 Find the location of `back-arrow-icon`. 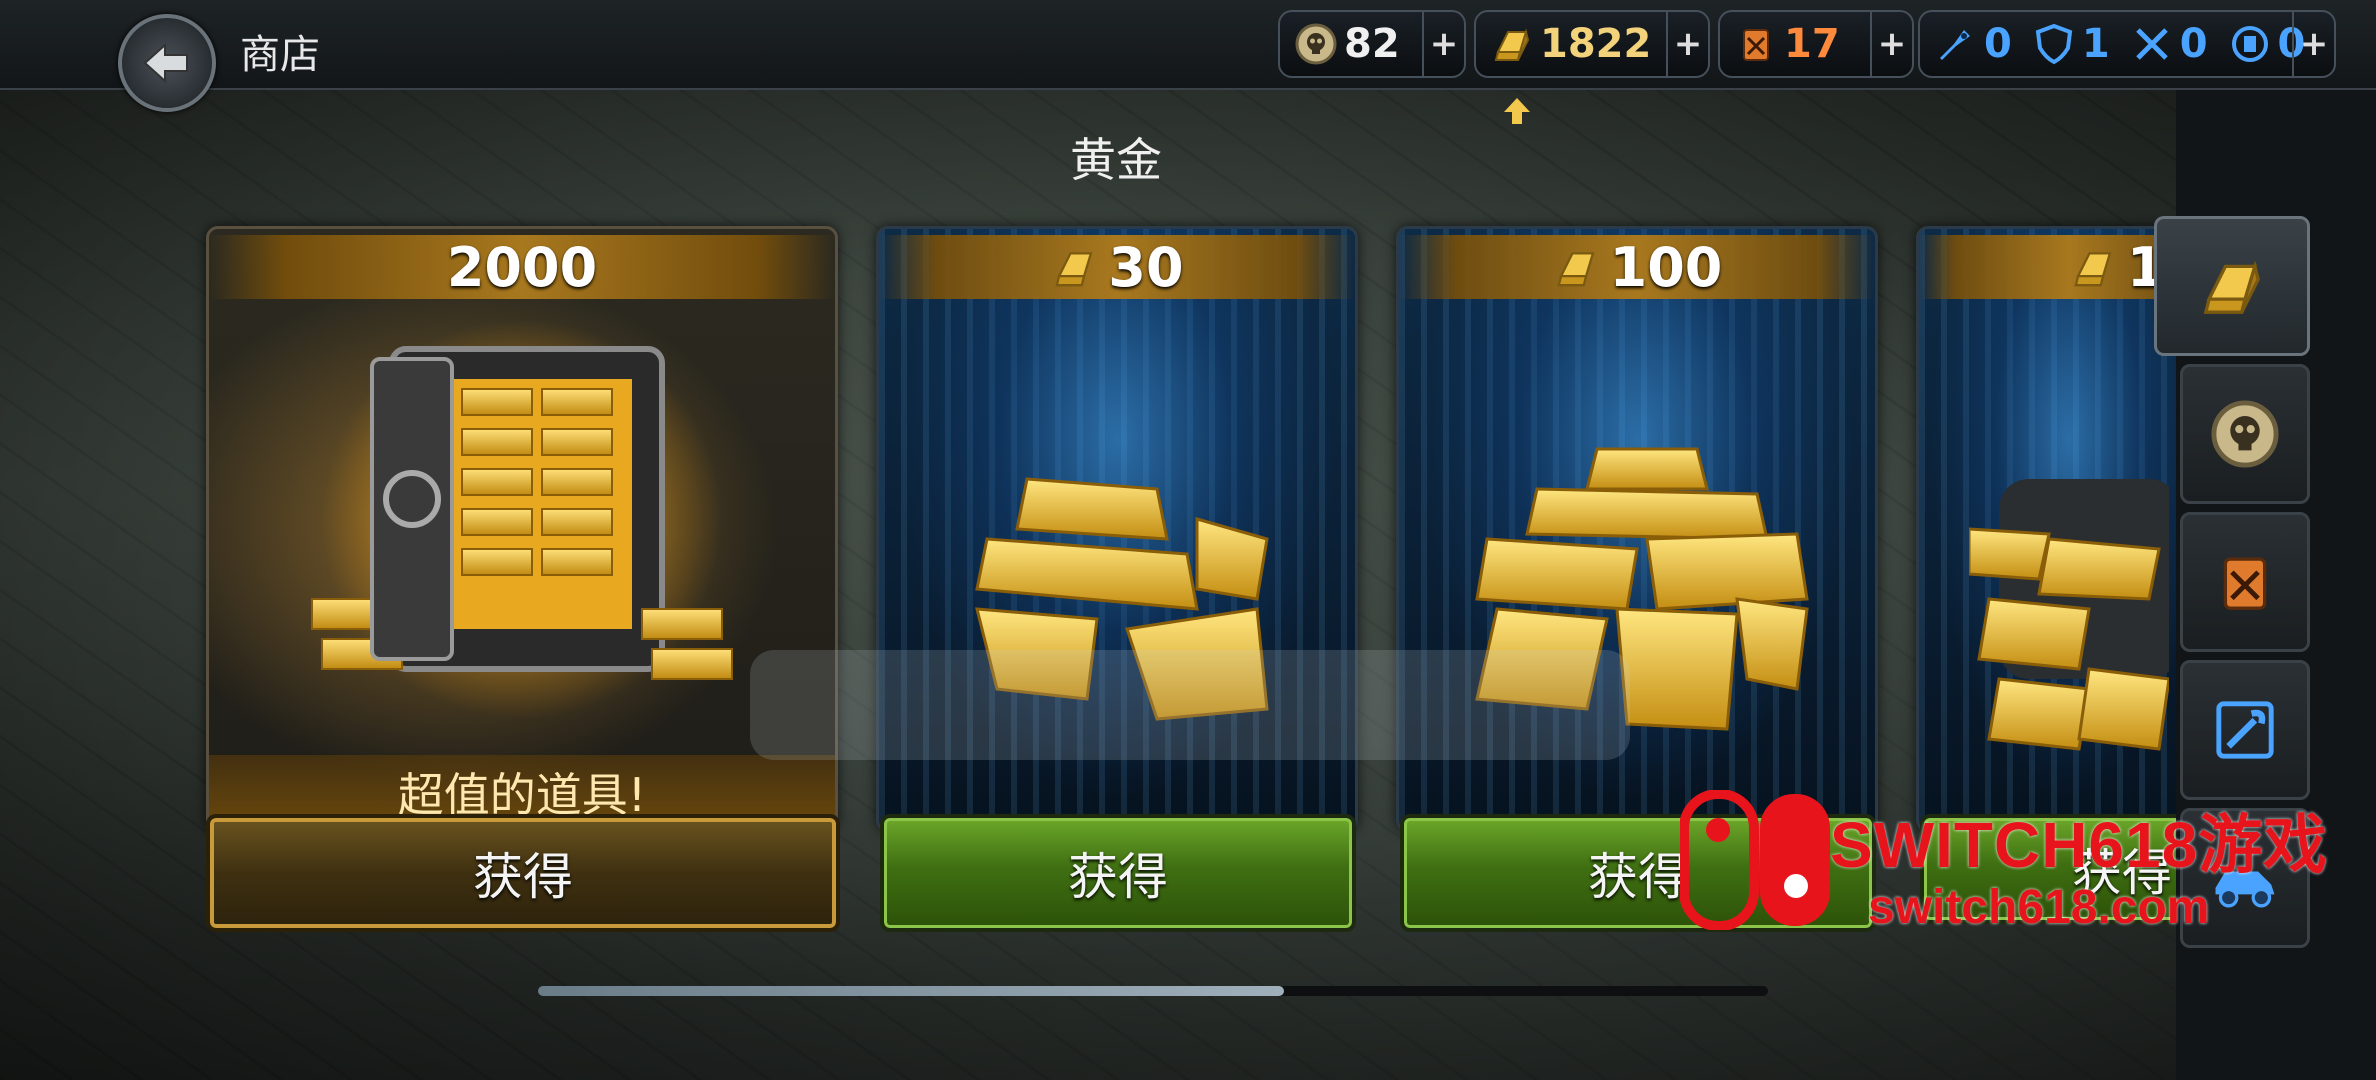

back-arrow-icon is located at coordinates (165, 63).